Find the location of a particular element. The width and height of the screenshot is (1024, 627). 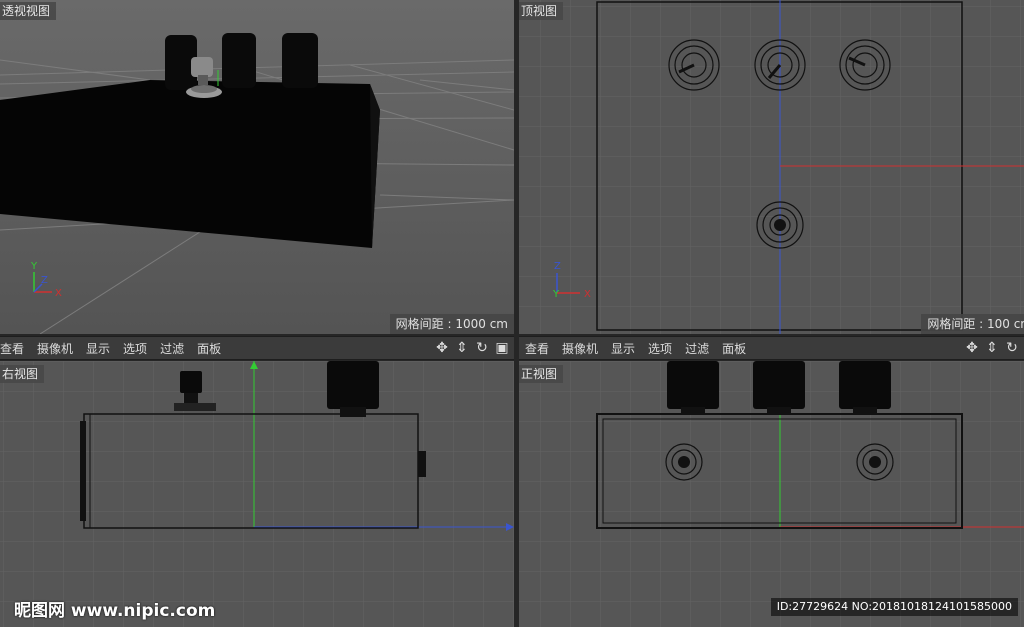

image-id-watermark: ID:27729624 NO:20181018124101585000 is located at coordinates (894, 607).